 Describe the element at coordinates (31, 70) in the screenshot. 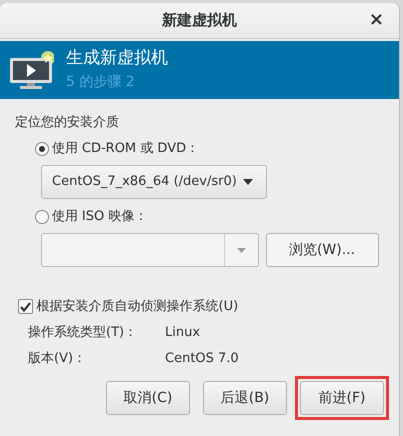

I see `monitor-icon` at that location.